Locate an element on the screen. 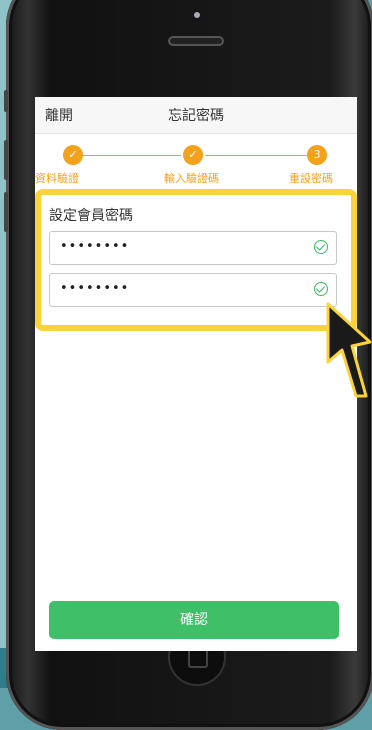 This screenshot has width=372, height=730. step-1-check-icon: ✓ is located at coordinates (73, 155).